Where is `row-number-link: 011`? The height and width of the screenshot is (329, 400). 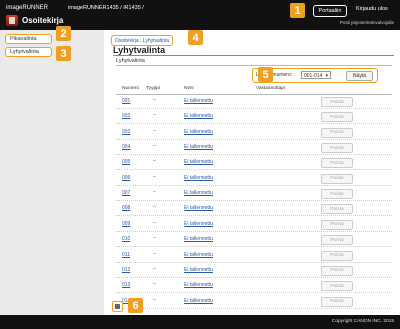 row-number-link: 011 is located at coordinates (126, 255).